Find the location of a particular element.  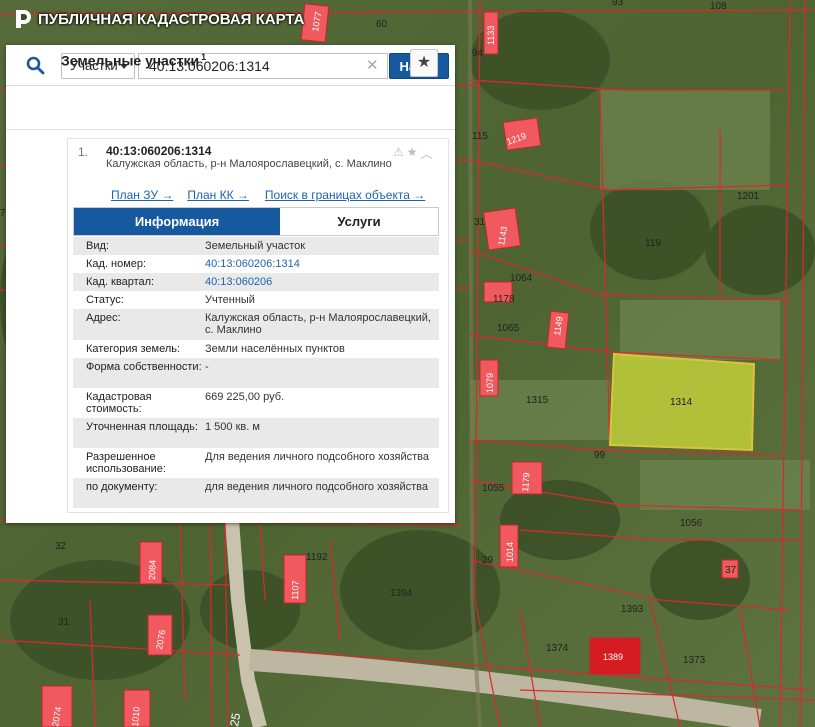

tab-information: Информация is located at coordinates (177, 221).